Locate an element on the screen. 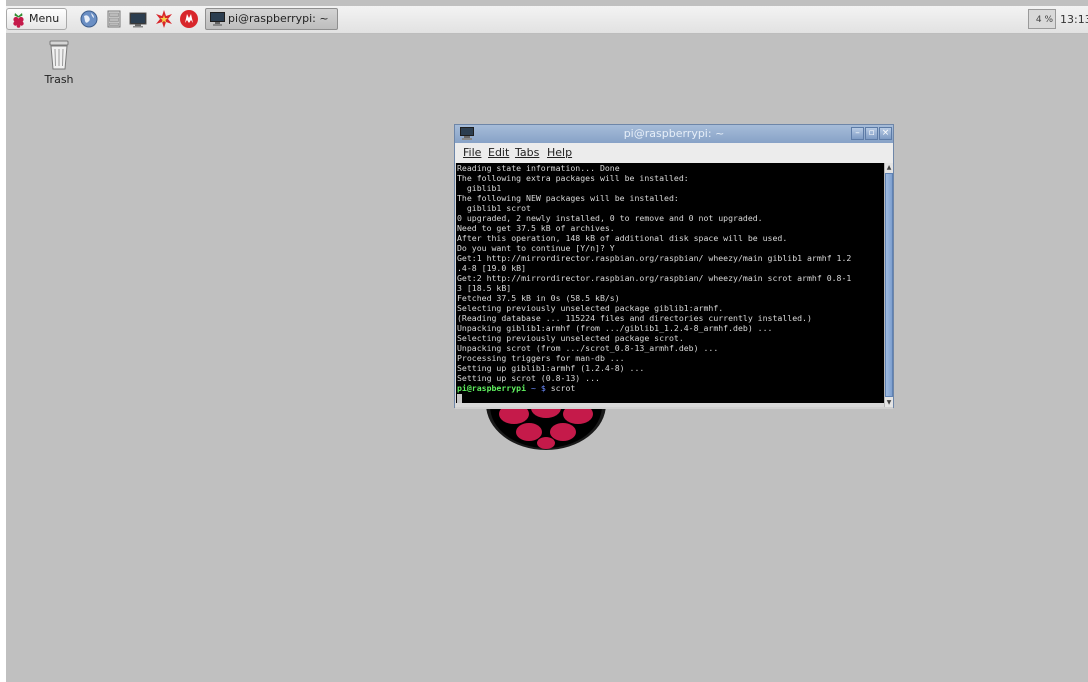 This screenshot has width=1088, height=682. trash-icon is located at coordinates (59, 55).